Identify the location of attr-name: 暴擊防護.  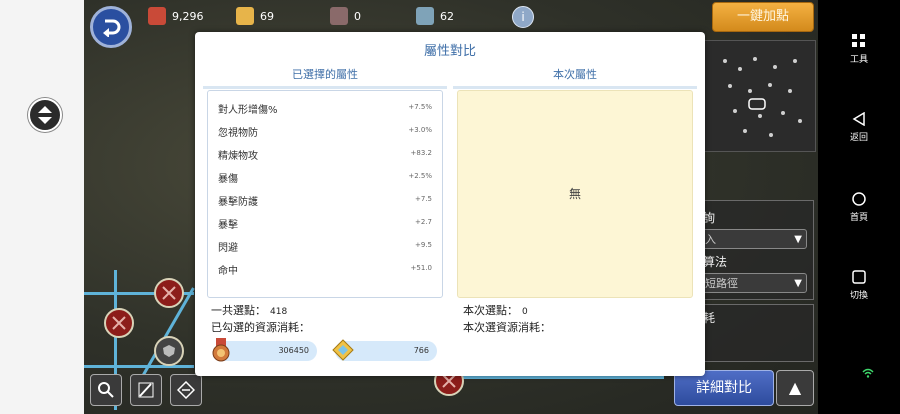
(238, 202).